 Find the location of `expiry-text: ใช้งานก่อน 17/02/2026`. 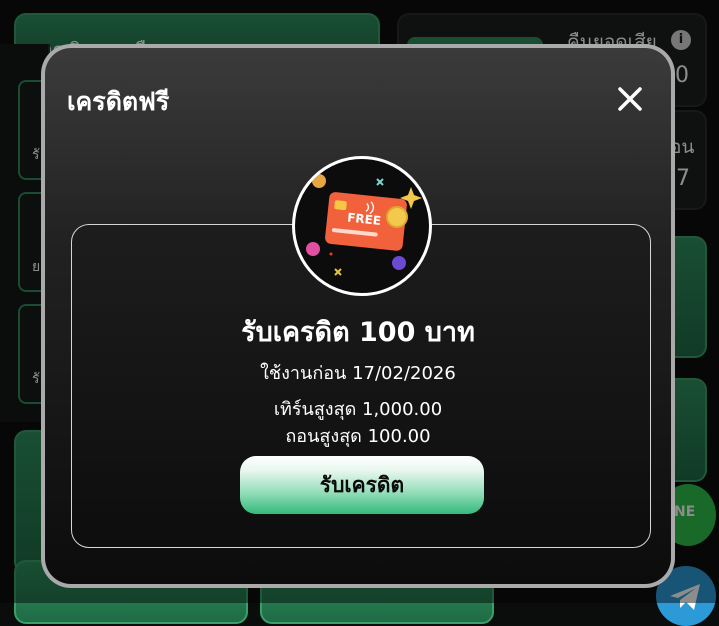

expiry-text: ใช้งานก่อน 17/02/2026 is located at coordinates (358, 373).